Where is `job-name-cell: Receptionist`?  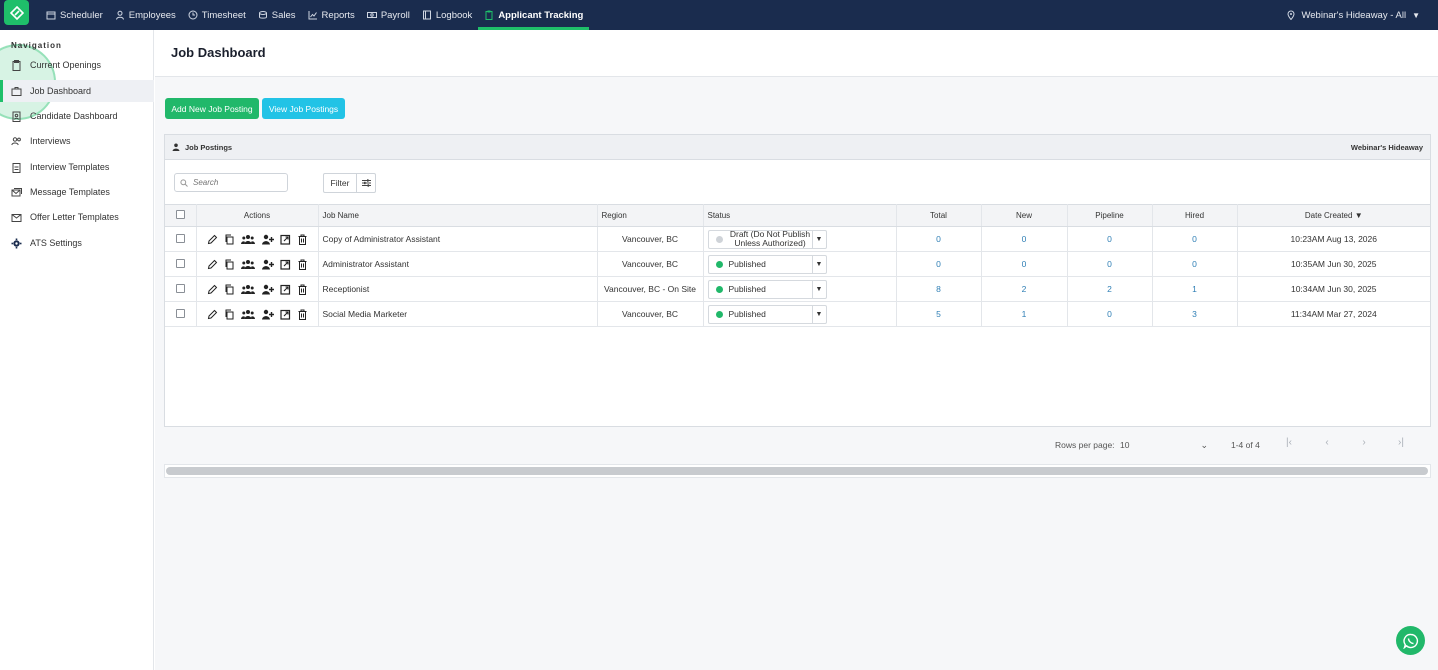
job-name-cell: Receptionist is located at coordinates (458, 289).